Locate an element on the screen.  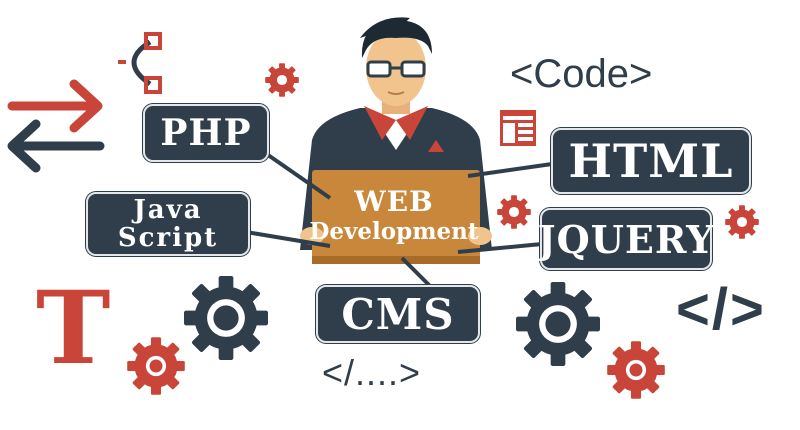
code-snippet-right: </> is located at coordinates (721, 309).